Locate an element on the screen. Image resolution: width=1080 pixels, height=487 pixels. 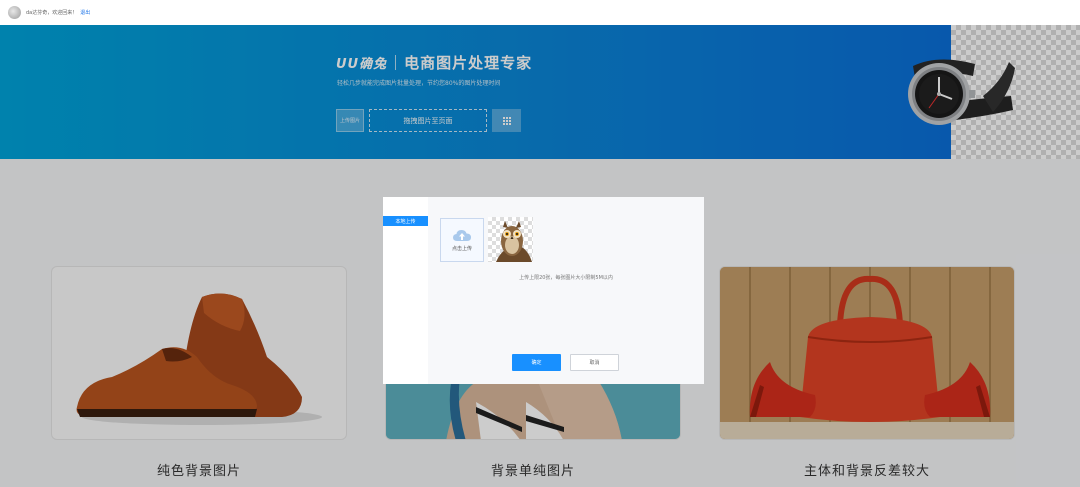
tab-local-upload: 本地上传 is located at coordinates (405, 221).